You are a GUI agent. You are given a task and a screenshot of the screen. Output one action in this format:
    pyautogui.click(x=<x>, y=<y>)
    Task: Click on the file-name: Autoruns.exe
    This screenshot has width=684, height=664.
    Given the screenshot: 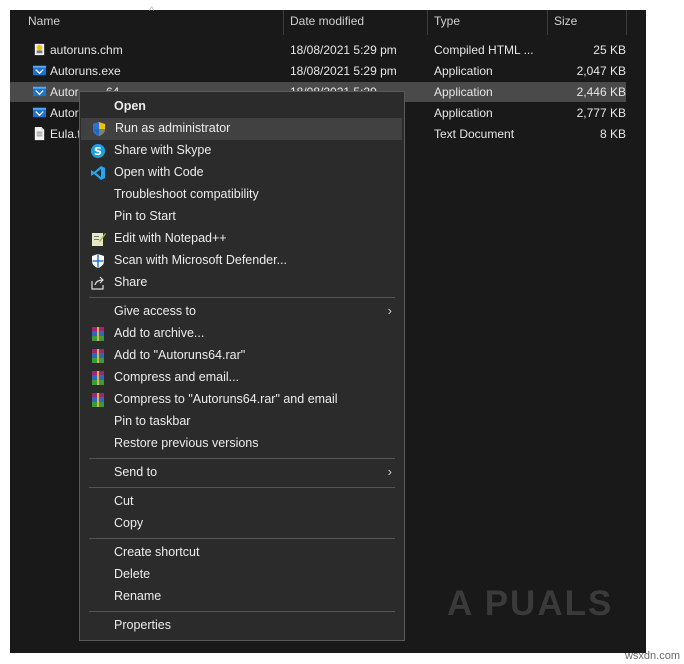 What is the action you would take?
    pyautogui.click(x=85, y=71)
    